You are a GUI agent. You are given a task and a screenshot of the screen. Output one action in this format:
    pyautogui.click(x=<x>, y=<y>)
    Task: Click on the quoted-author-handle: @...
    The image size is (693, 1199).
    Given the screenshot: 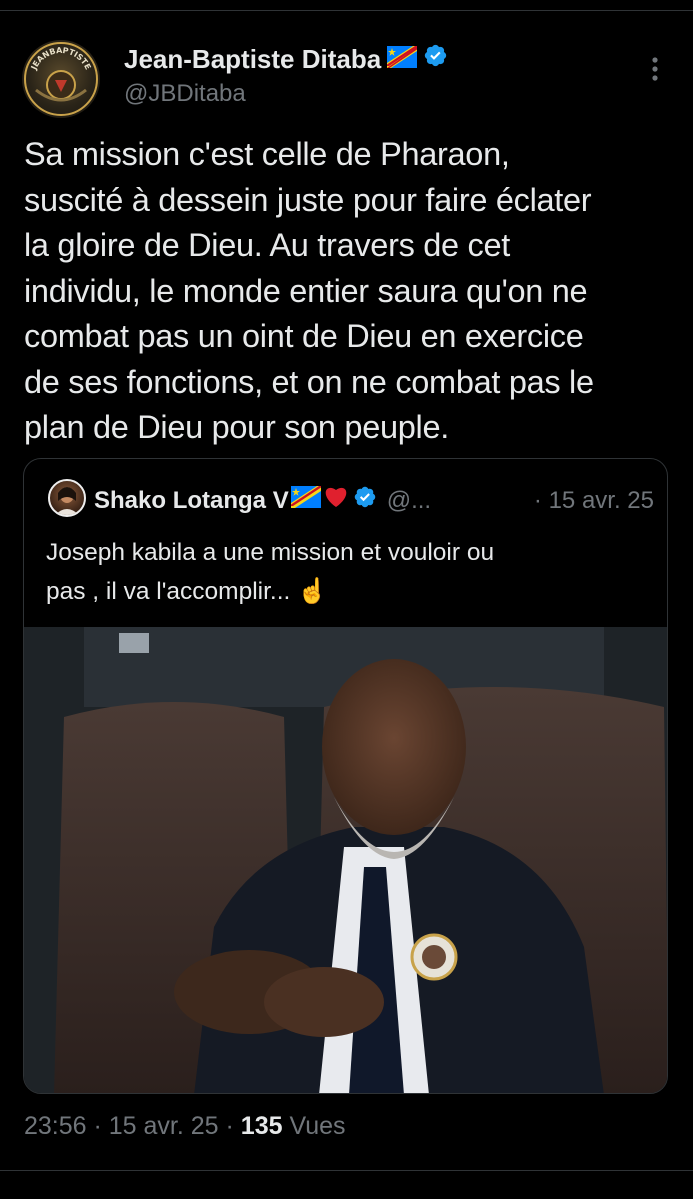 What is the action you would take?
    pyautogui.click(x=409, y=501)
    